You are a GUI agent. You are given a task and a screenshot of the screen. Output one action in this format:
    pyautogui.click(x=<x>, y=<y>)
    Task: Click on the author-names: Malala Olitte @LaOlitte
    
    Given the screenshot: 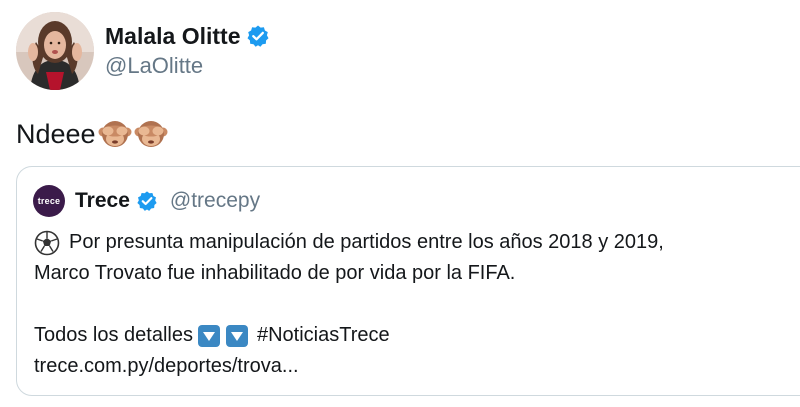 What is the action you would take?
    pyautogui.click(x=187, y=51)
    